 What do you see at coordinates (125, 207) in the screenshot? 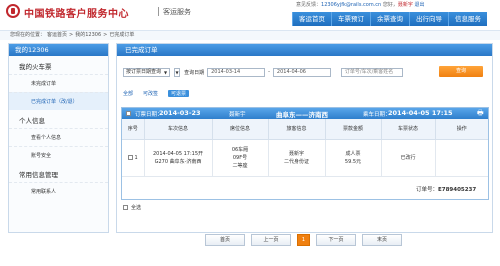
I see `select-all-checkbox` at bounding box center [125, 207].